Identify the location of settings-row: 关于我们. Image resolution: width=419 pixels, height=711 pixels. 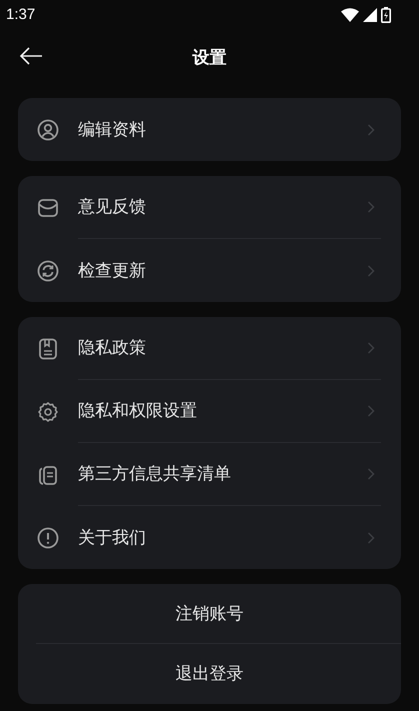
(209, 537).